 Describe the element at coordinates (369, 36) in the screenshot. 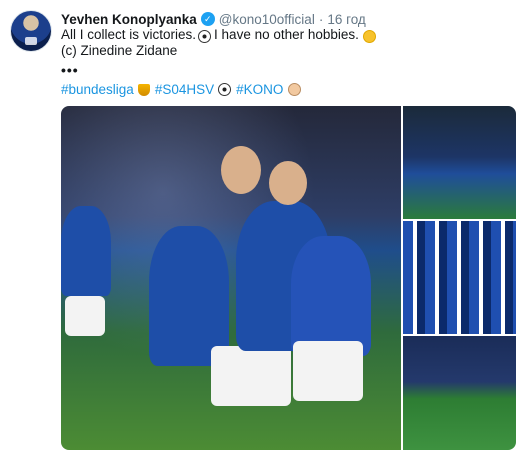

I see `winking-face-icon` at that location.